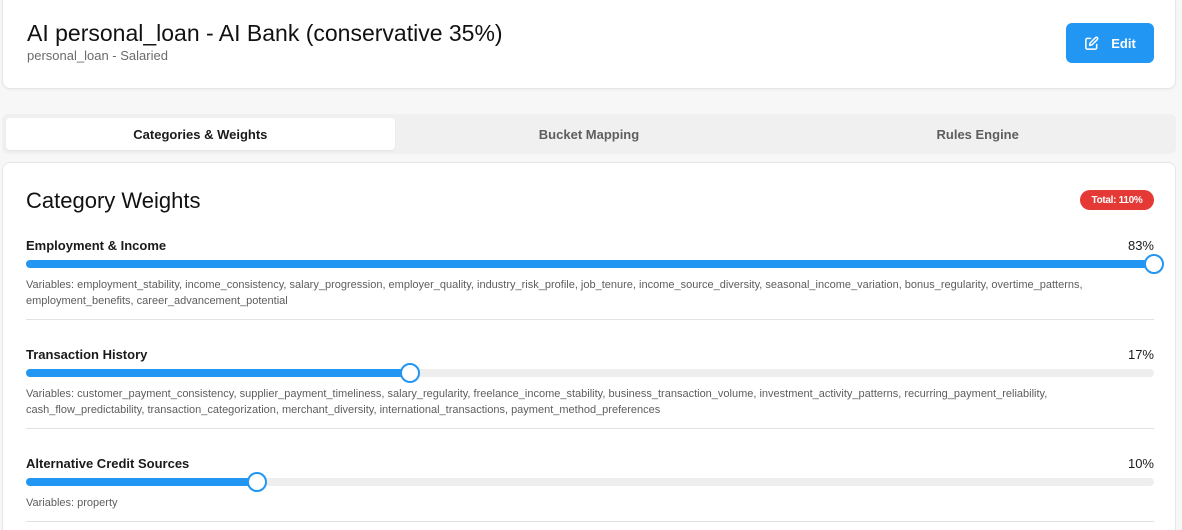 The height and width of the screenshot is (530, 1182). I want to click on edit-button-label: Edit, so click(1123, 43).